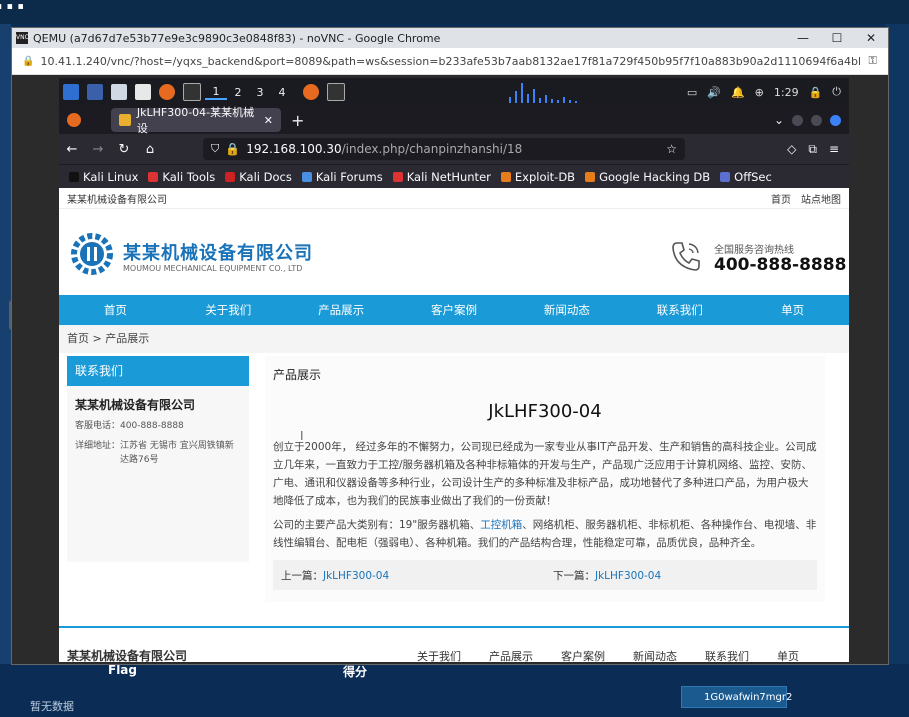  What do you see at coordinates (583, 655) in the screenshot?
I see `footer-link: 客户案例` at bounding box center [583, 655].